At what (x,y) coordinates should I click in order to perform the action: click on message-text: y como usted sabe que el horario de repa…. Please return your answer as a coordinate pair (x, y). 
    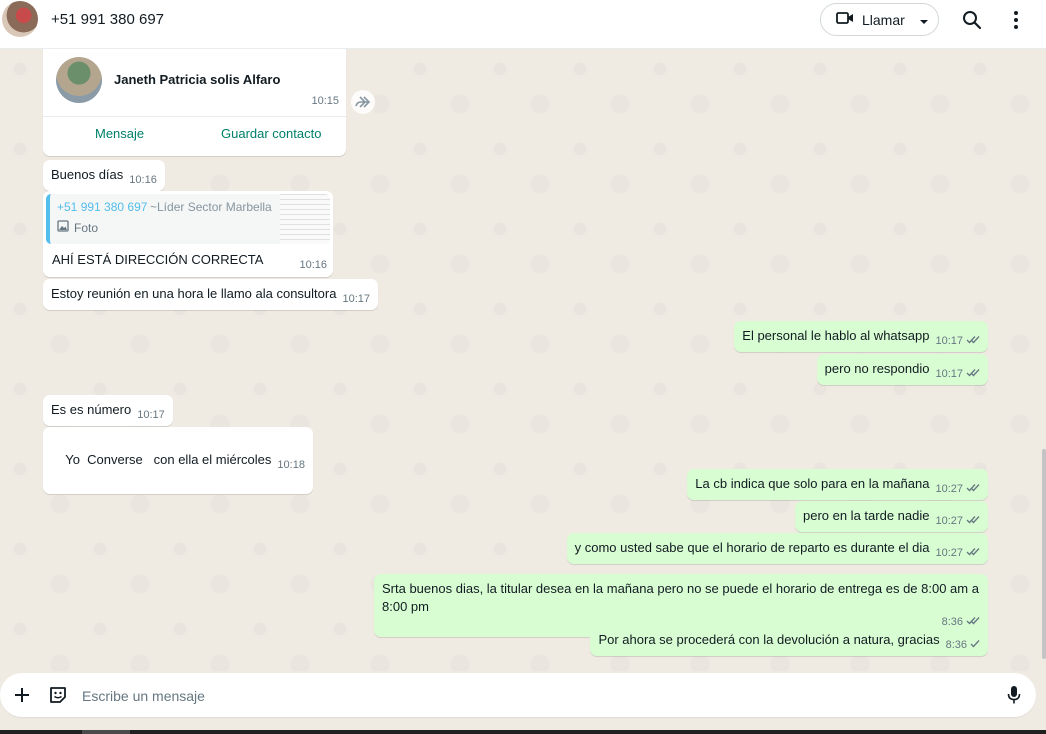
    Looking at the image, I should click on (752, 547).